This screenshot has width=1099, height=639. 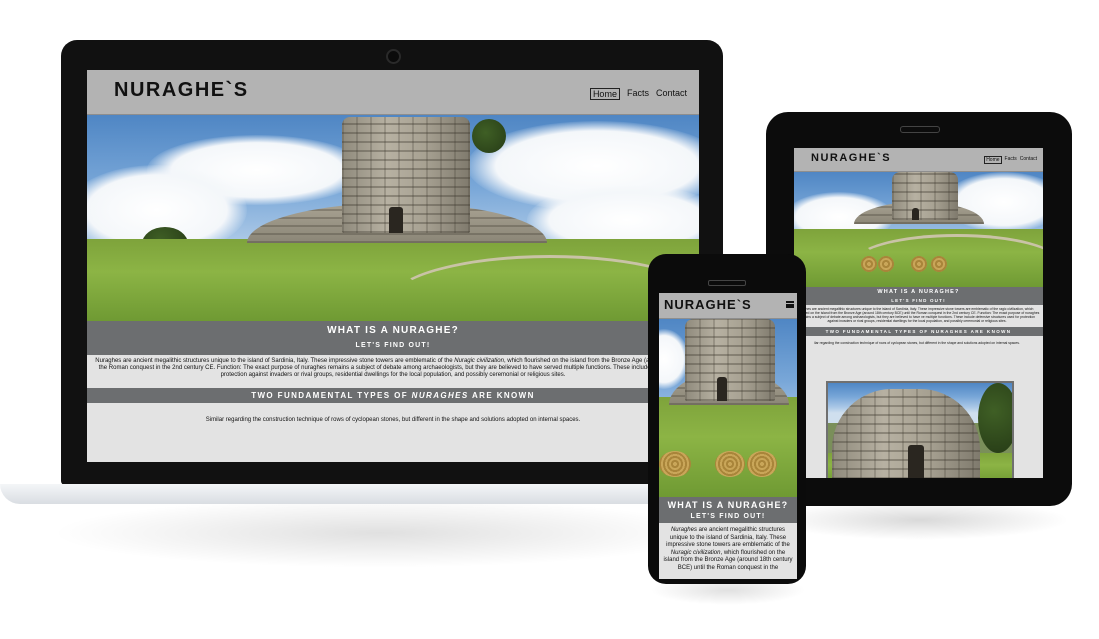 What do you see at coordinates (918, 229) in the screenshot?
I see `tablet-hero-image` at bounding box center [918, 229].